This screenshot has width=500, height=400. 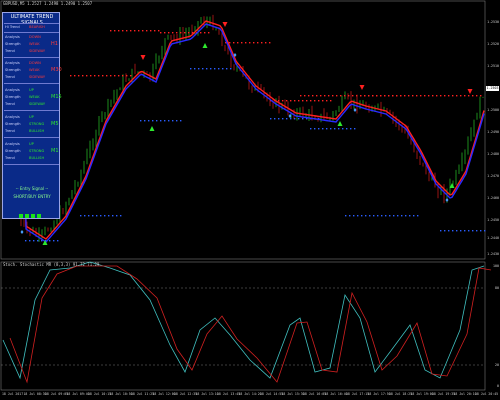 What do you see at coordinates (31, 117) in the screenshot?
I see `m5-analysis-value: UP` at bounding box center [31, 117].